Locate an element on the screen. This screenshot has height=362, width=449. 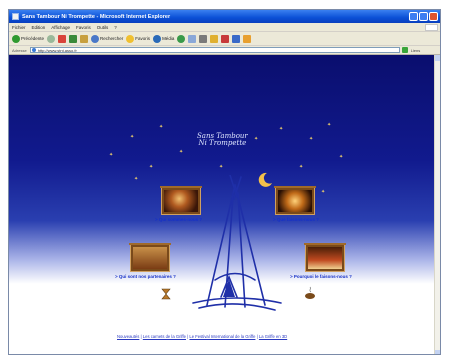
search-label: Rechercher is located at coordinates (112, 38).